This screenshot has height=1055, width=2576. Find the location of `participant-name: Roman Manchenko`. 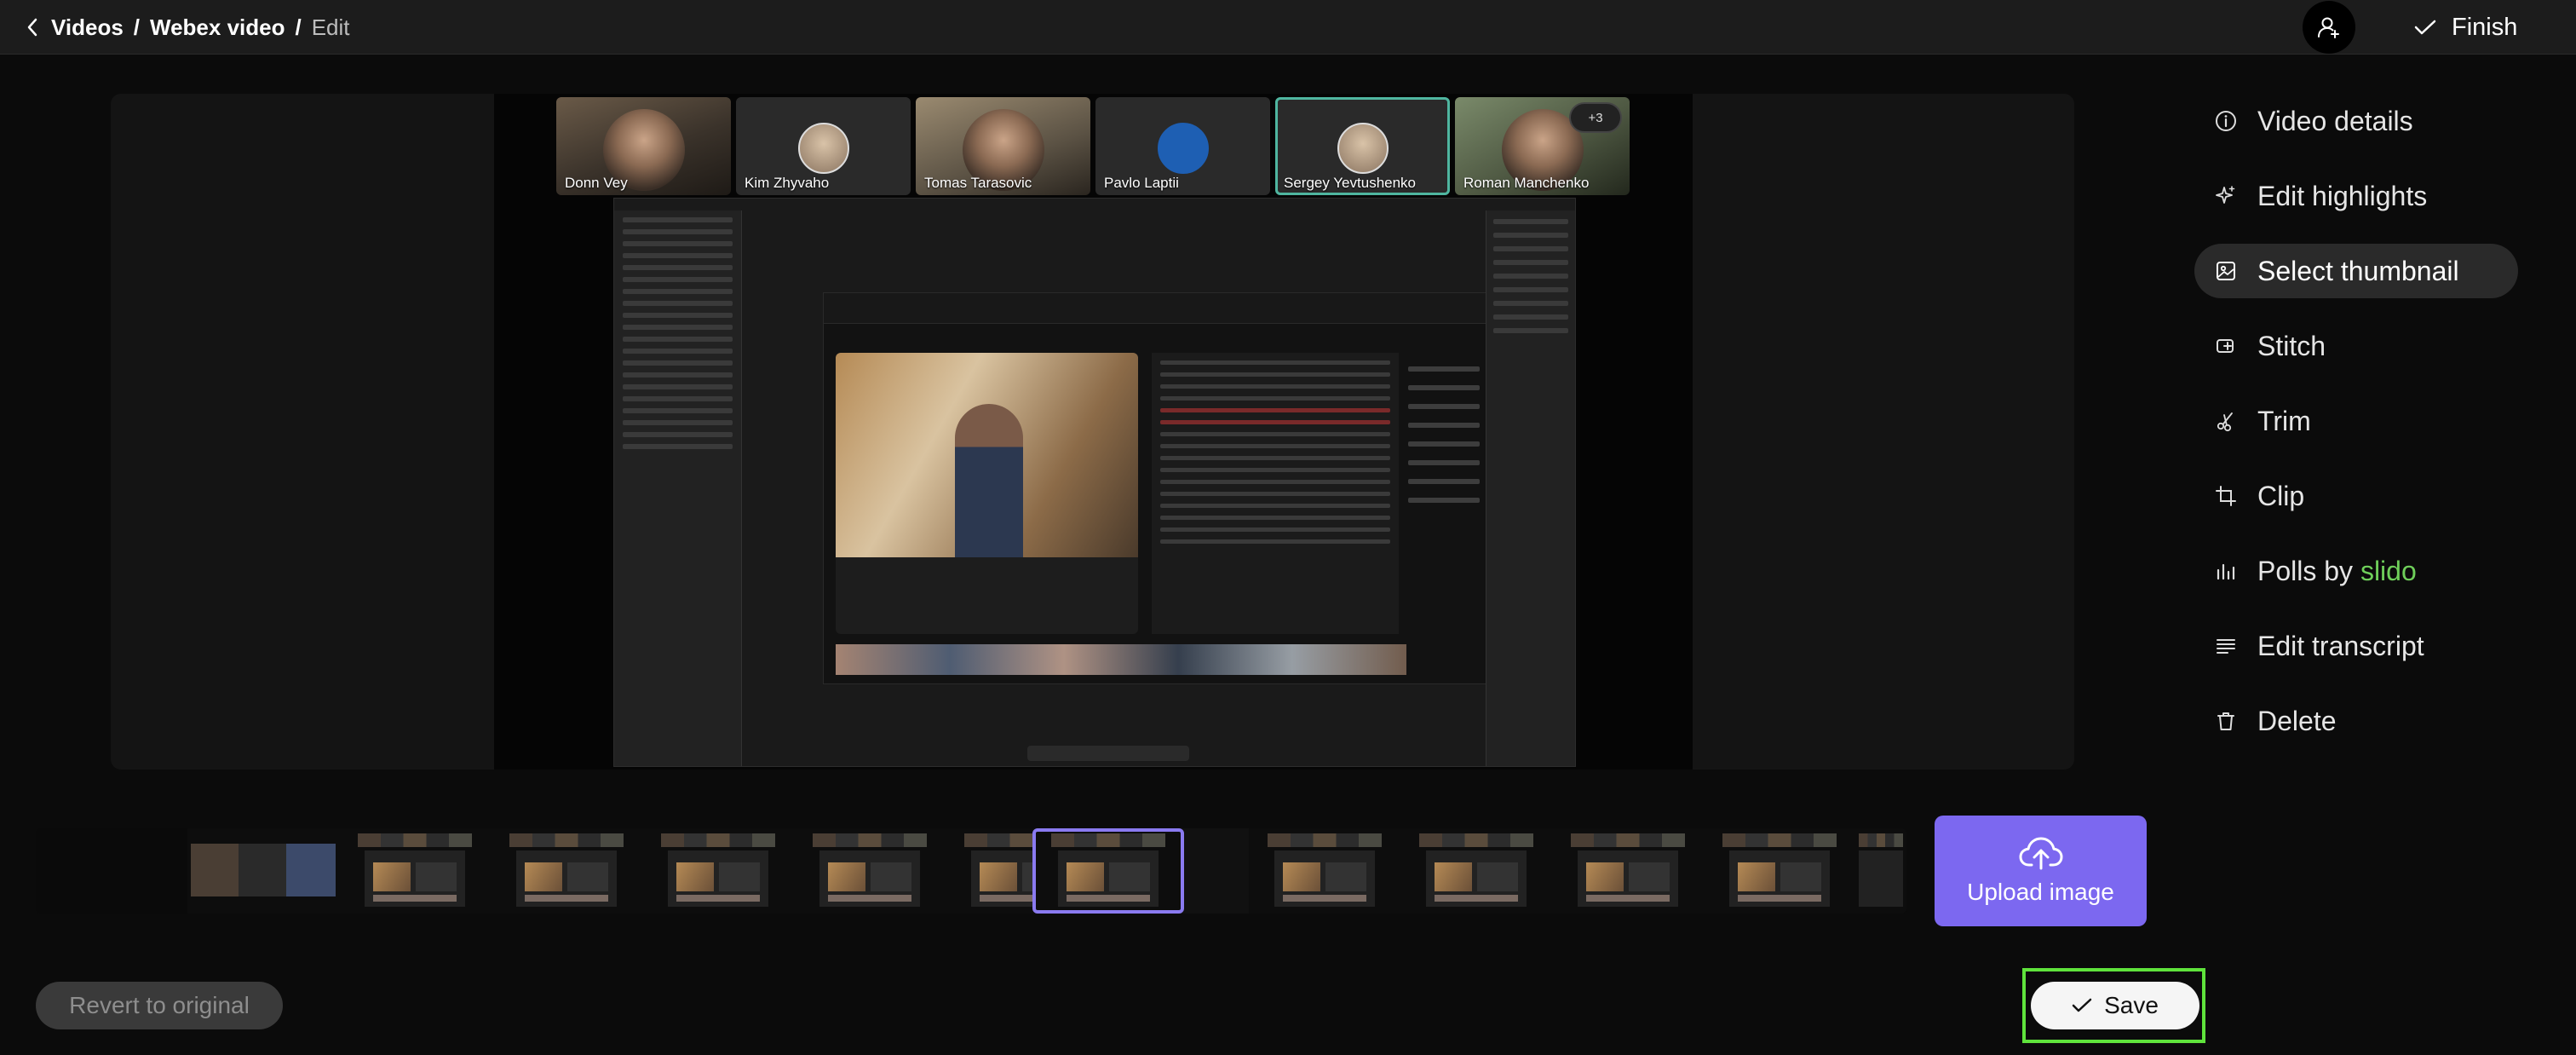

participant-name: Roman Manchenko is located at coordinates (1527, 183).